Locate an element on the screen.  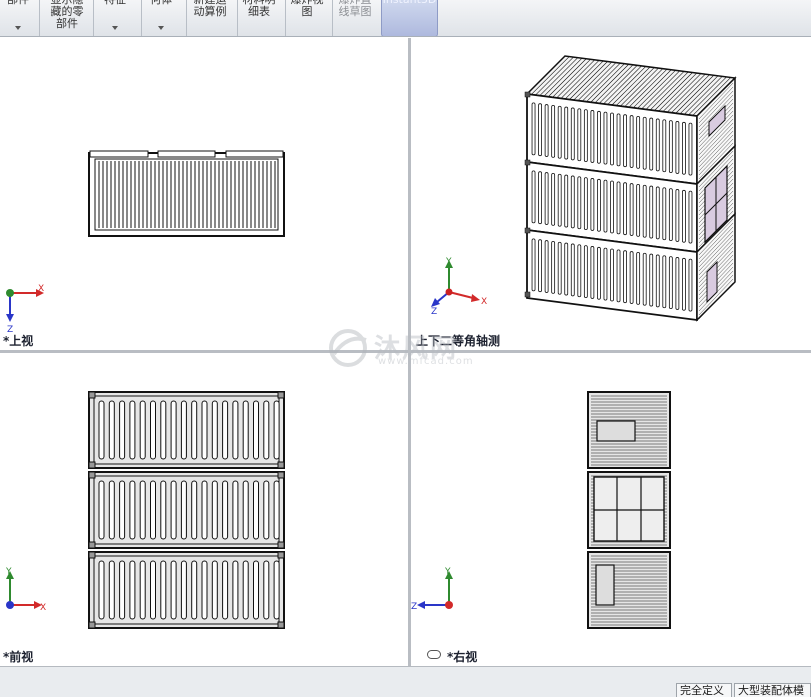
ribbon-label-line: 图 is located at coordinates (307, 11).